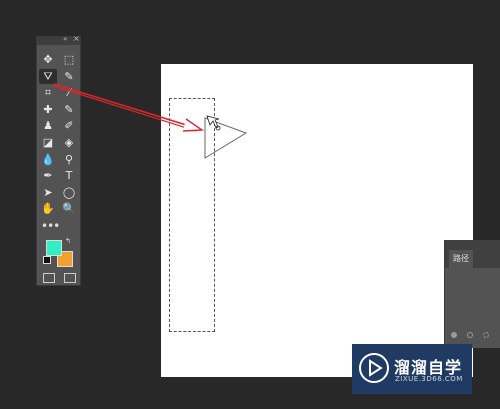 This screenshot has height=409, width=500. I want to click on history-brush-icon: ✐, so click(69, 125).